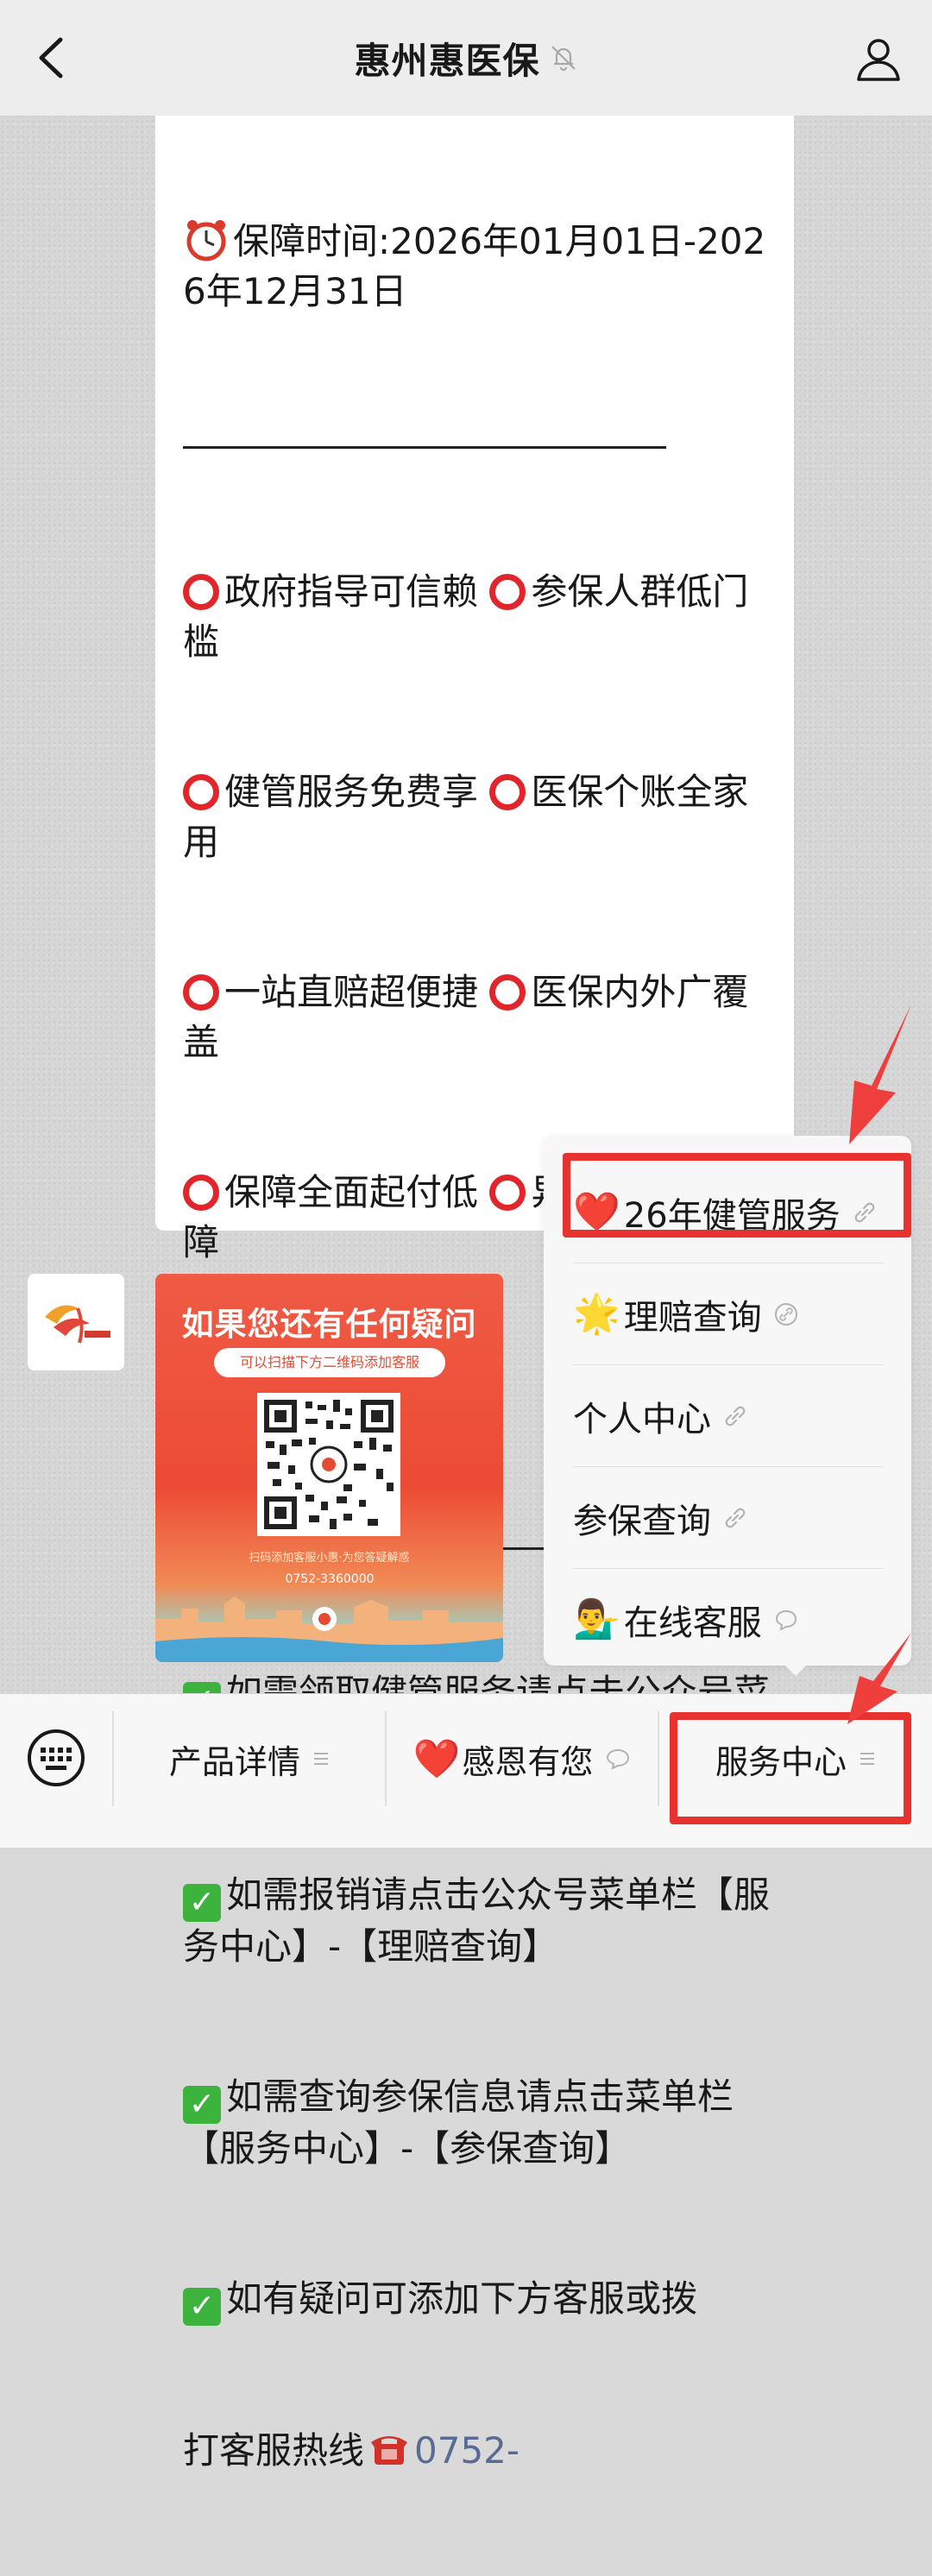 This screenshot has width=932, height=2576. Describe the element at coordinates (477, 442) in the screenshot. I see `divider` at that location.